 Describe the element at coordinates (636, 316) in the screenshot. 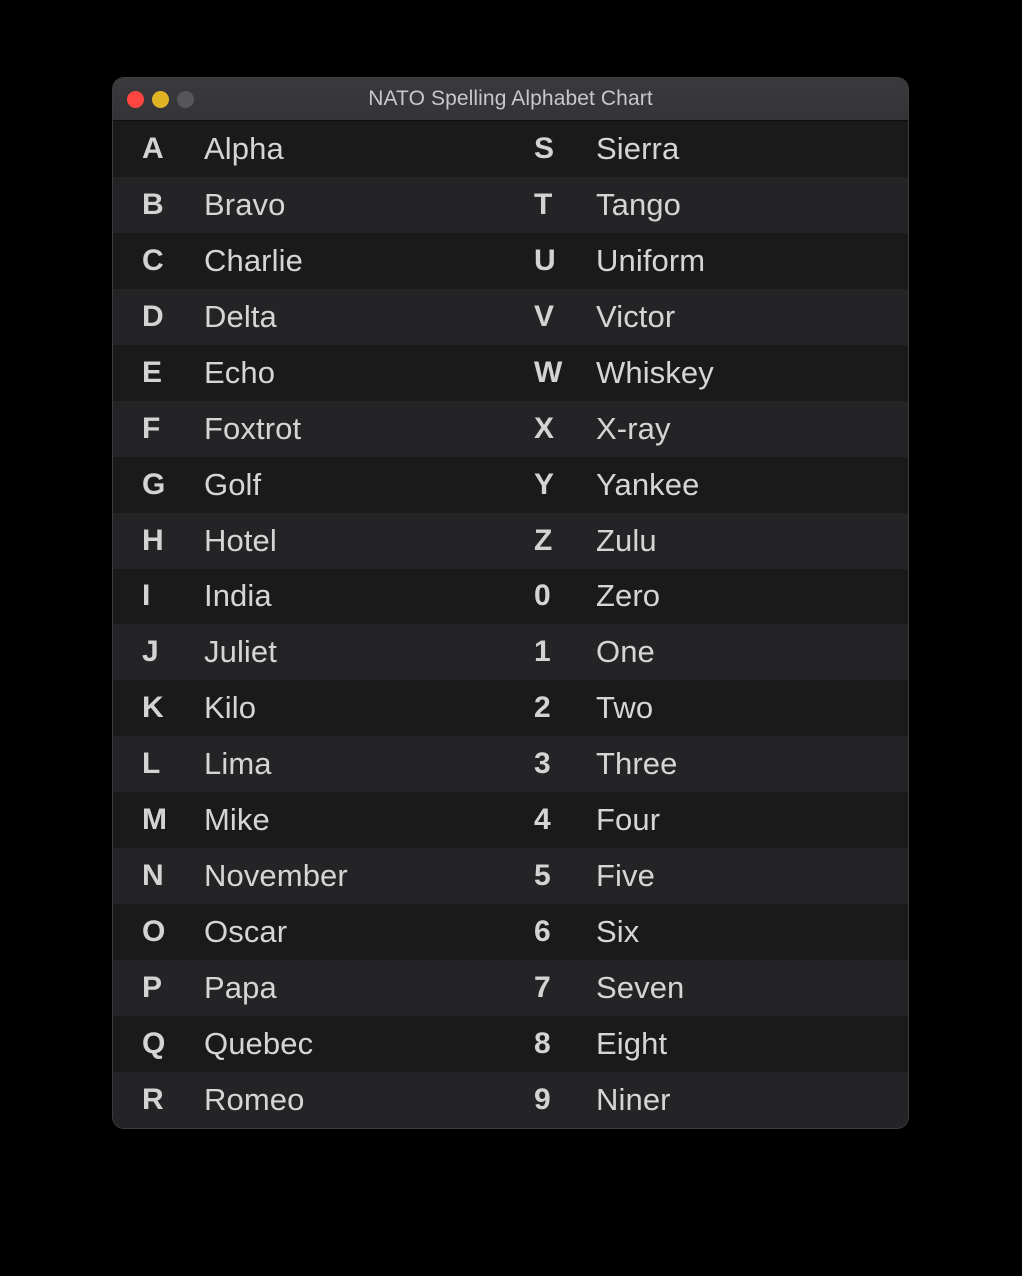

I see `code-word: Victor` at that location.